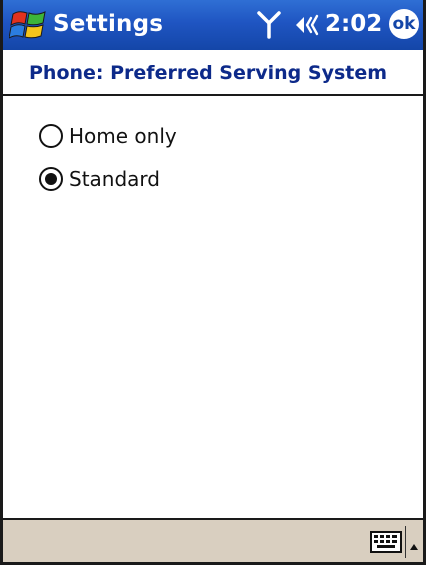 This screenshot has width=426, height=565. I want to click on radio-unchecked-icon, so click(51, 136).